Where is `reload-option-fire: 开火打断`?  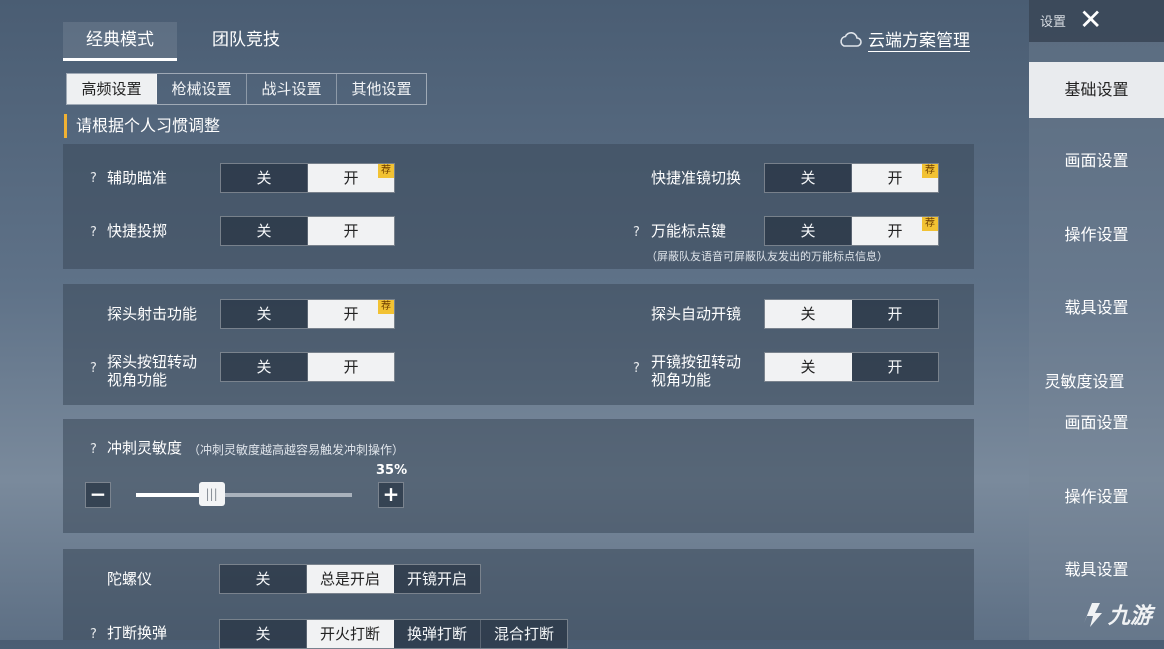 reload-option-fire: 开火打断 is located at coordinates (350, 634).